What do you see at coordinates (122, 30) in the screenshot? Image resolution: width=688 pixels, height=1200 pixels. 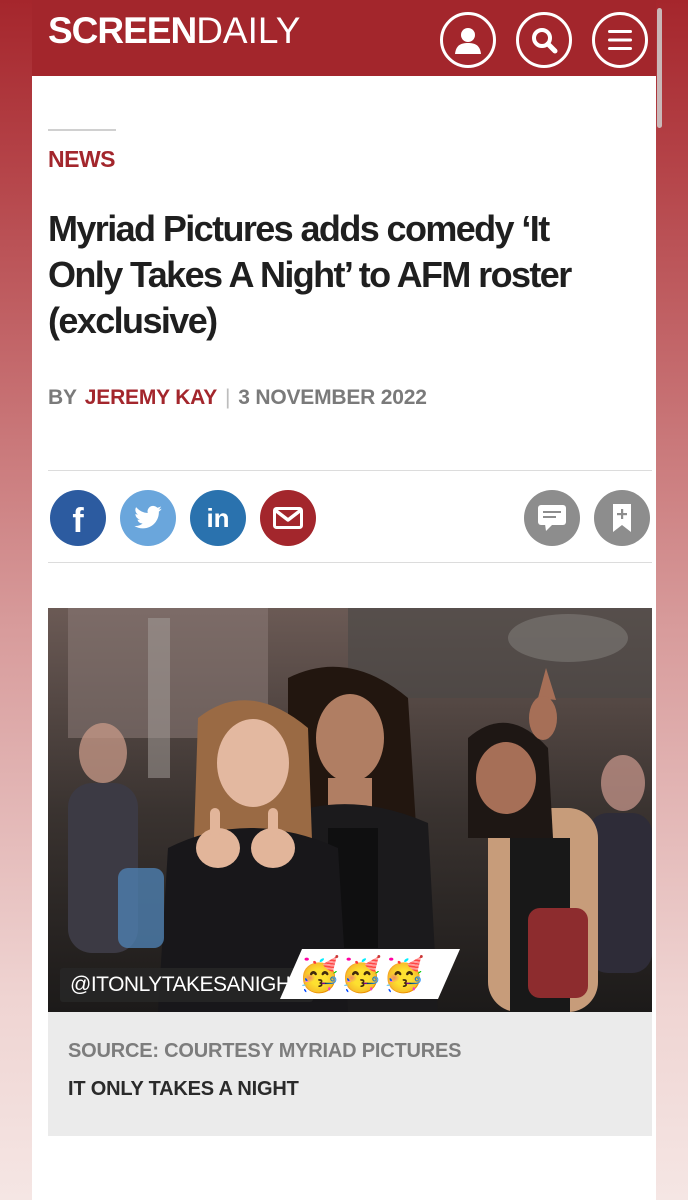 I see `logo-screen-text: SCREEN` at bounding box center [122, 30].